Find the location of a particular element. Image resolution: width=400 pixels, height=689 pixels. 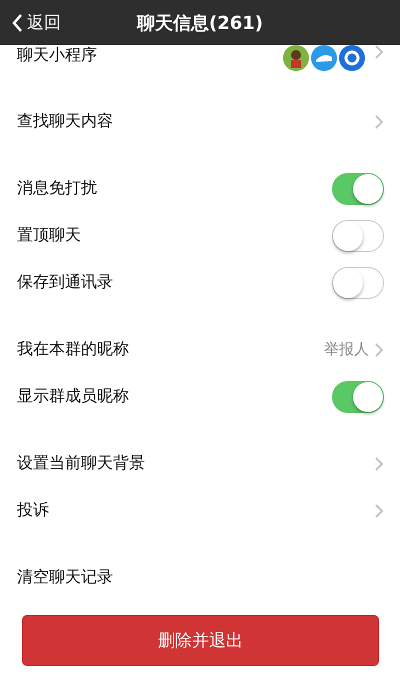

back-icon is located at coordinates (17, 23).